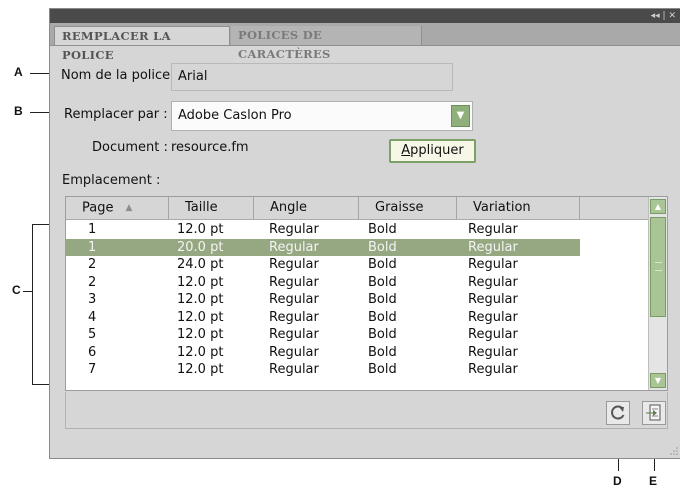 This screenshot has height=489, width=681. What do you see at coordinates (312, 77) in the screenshot?
I see `font-name-field: Arial` at bounding box center [312, 77].